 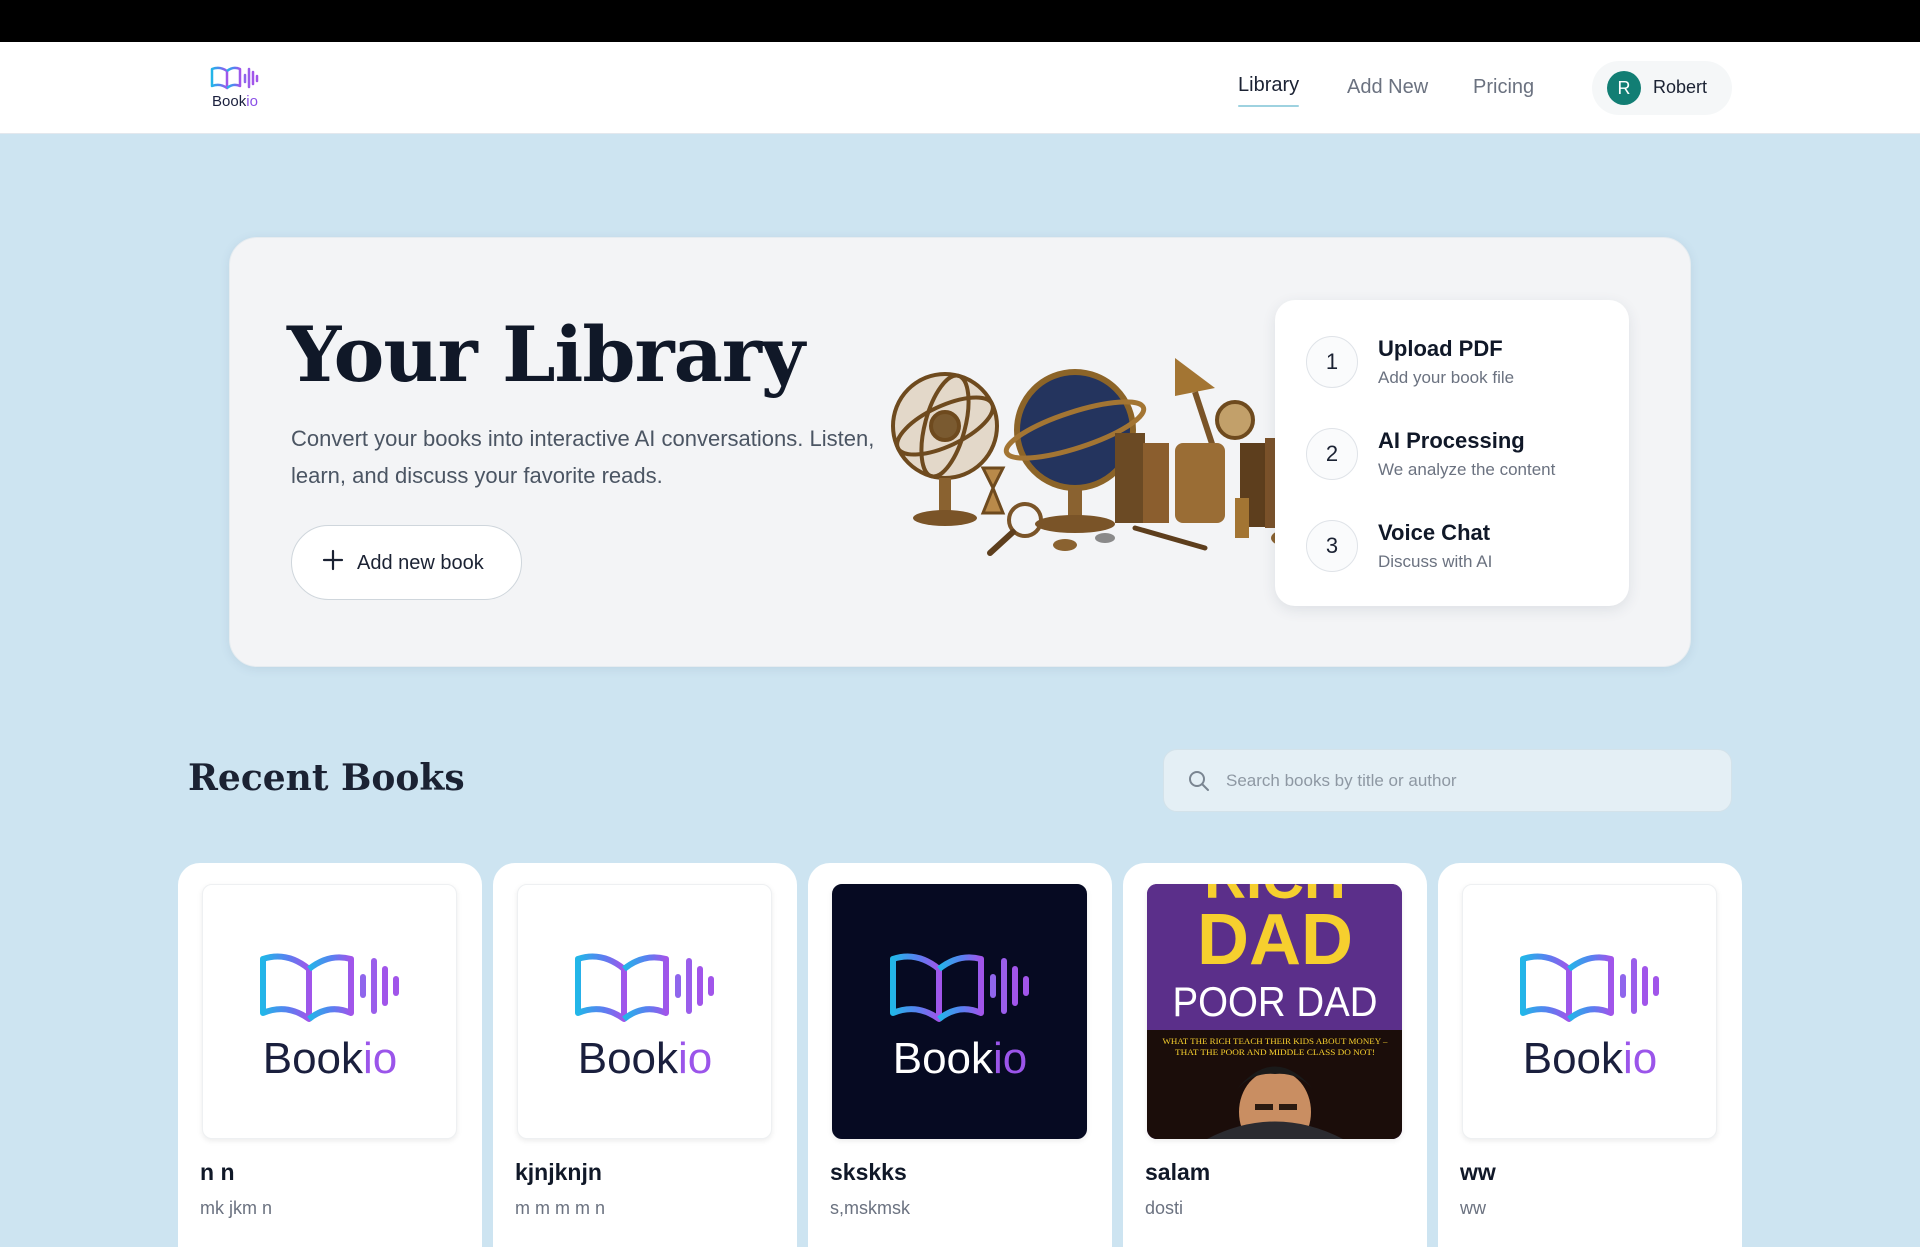 I want to click on book-title: n n, so click(x=217, y=1172).